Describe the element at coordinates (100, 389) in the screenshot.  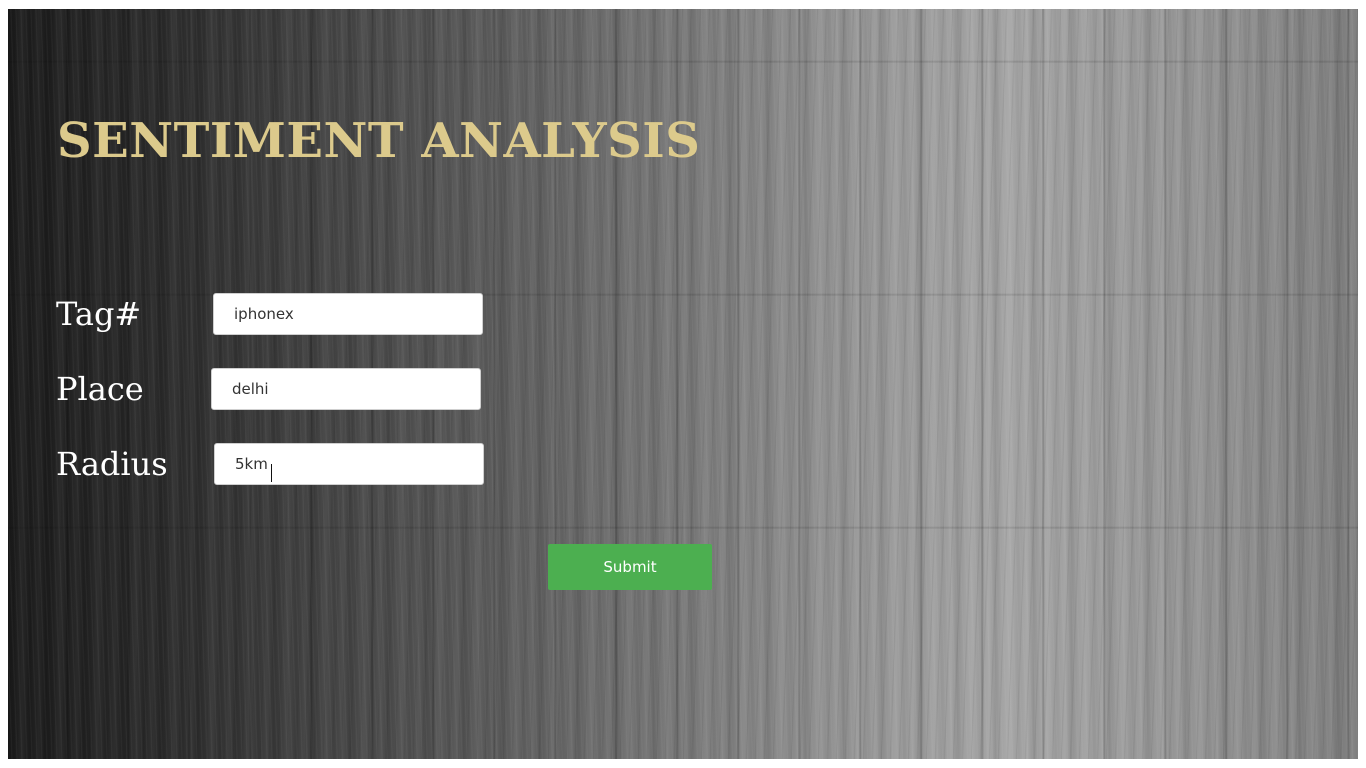
I see `place-label: Place` at that location.